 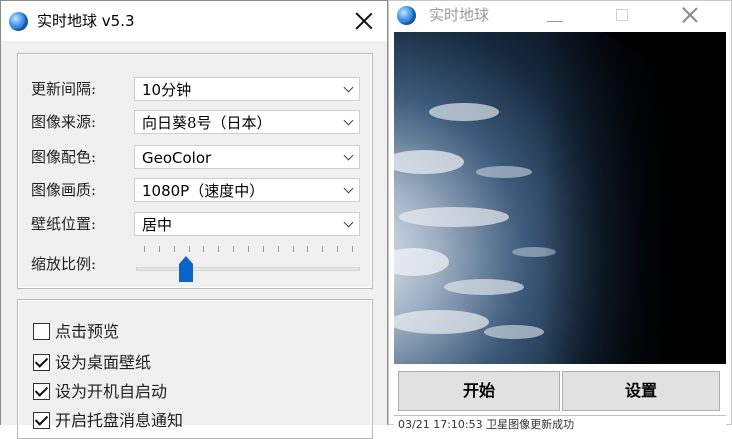 I want to click on autostart-checkbox, so click(x=41, y=391).